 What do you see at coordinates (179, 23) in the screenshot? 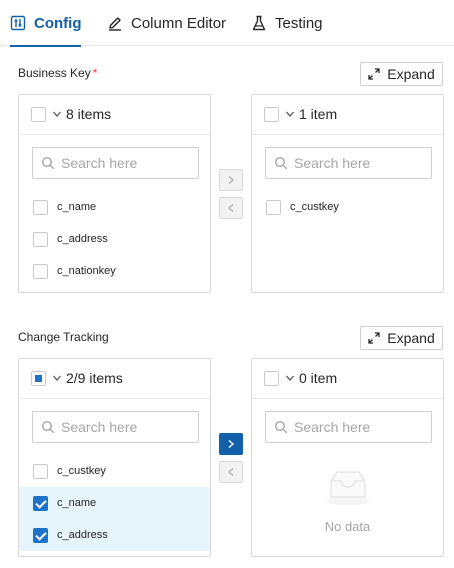
I see `tab-column-editor-label: Column Editor` at bounding box center [179, 23].